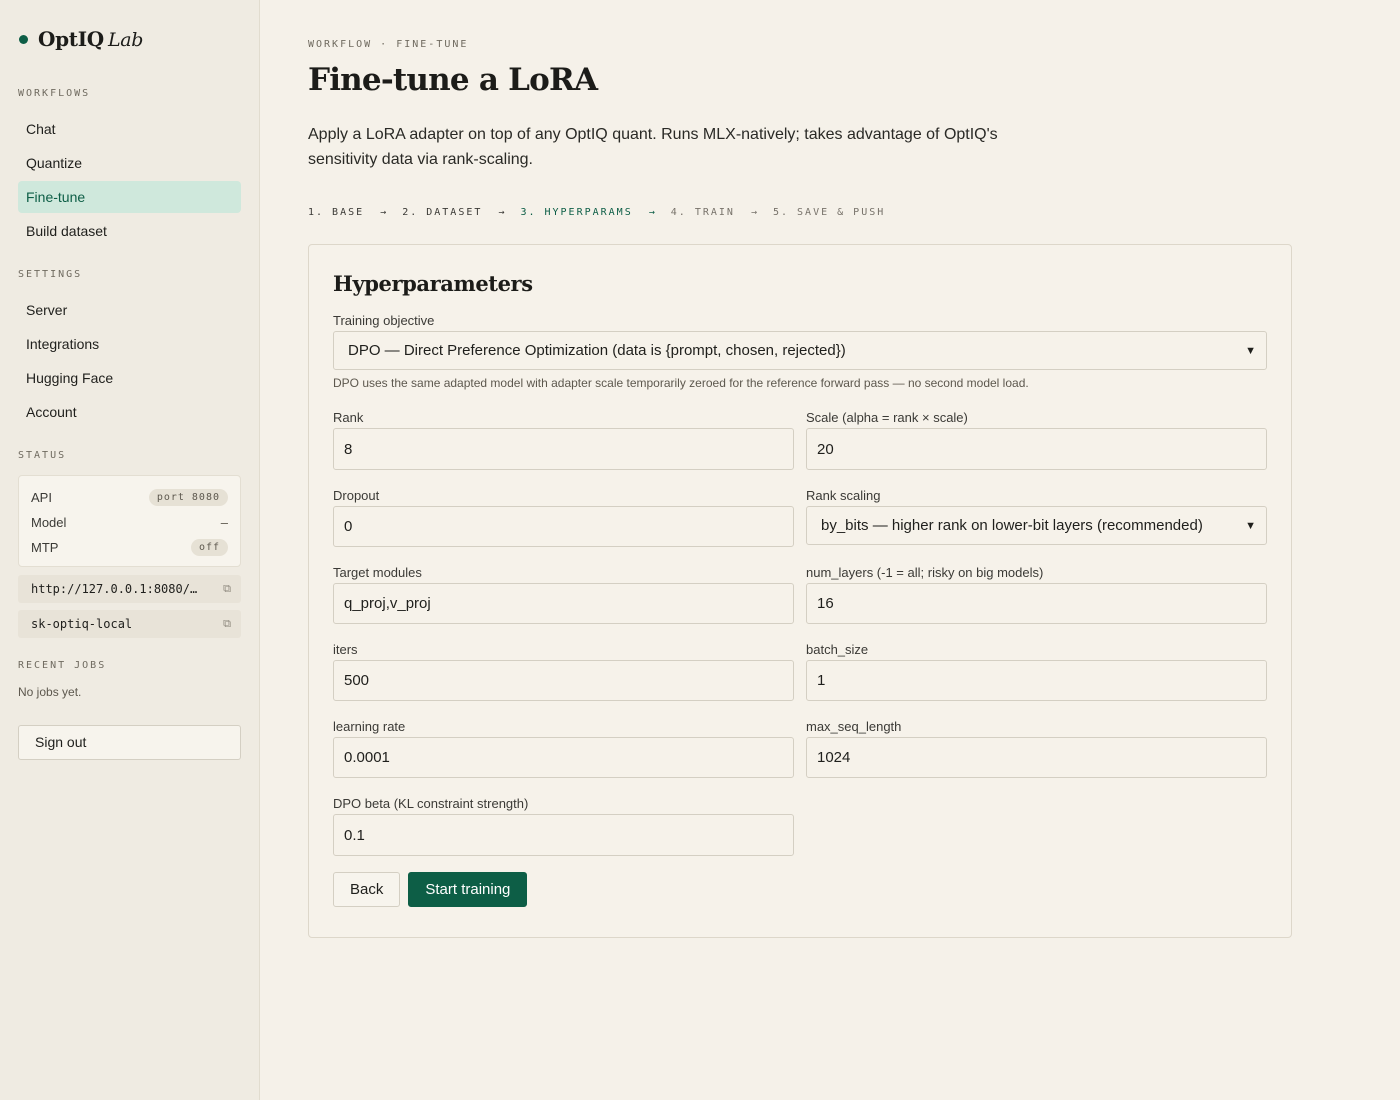 The height and width of the screenshot is (1100, 1400). I want to click on brand-logo: OptIQ Lab, so click(129, 39).